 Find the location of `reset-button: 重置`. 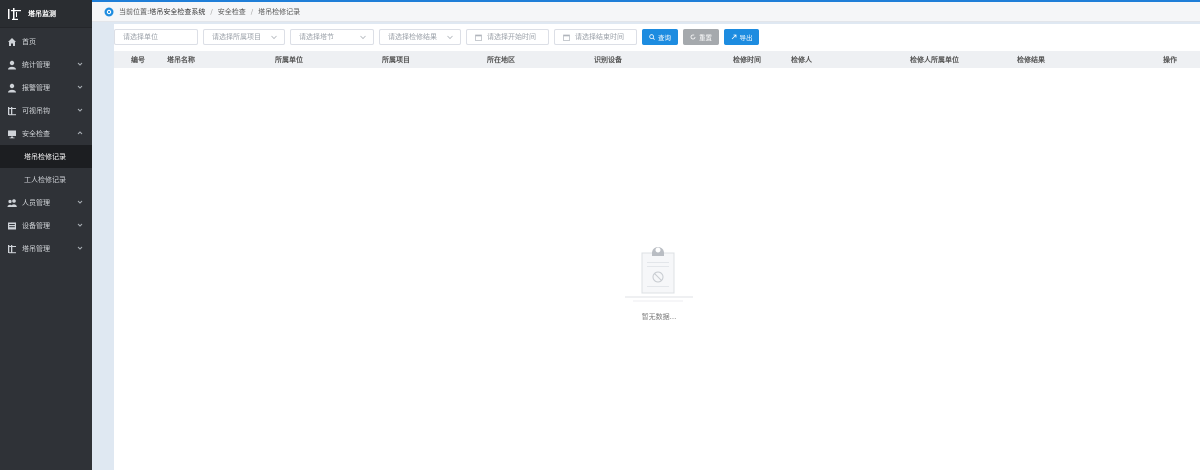

reset-button: 重置 is located at coordinates (701, 37).